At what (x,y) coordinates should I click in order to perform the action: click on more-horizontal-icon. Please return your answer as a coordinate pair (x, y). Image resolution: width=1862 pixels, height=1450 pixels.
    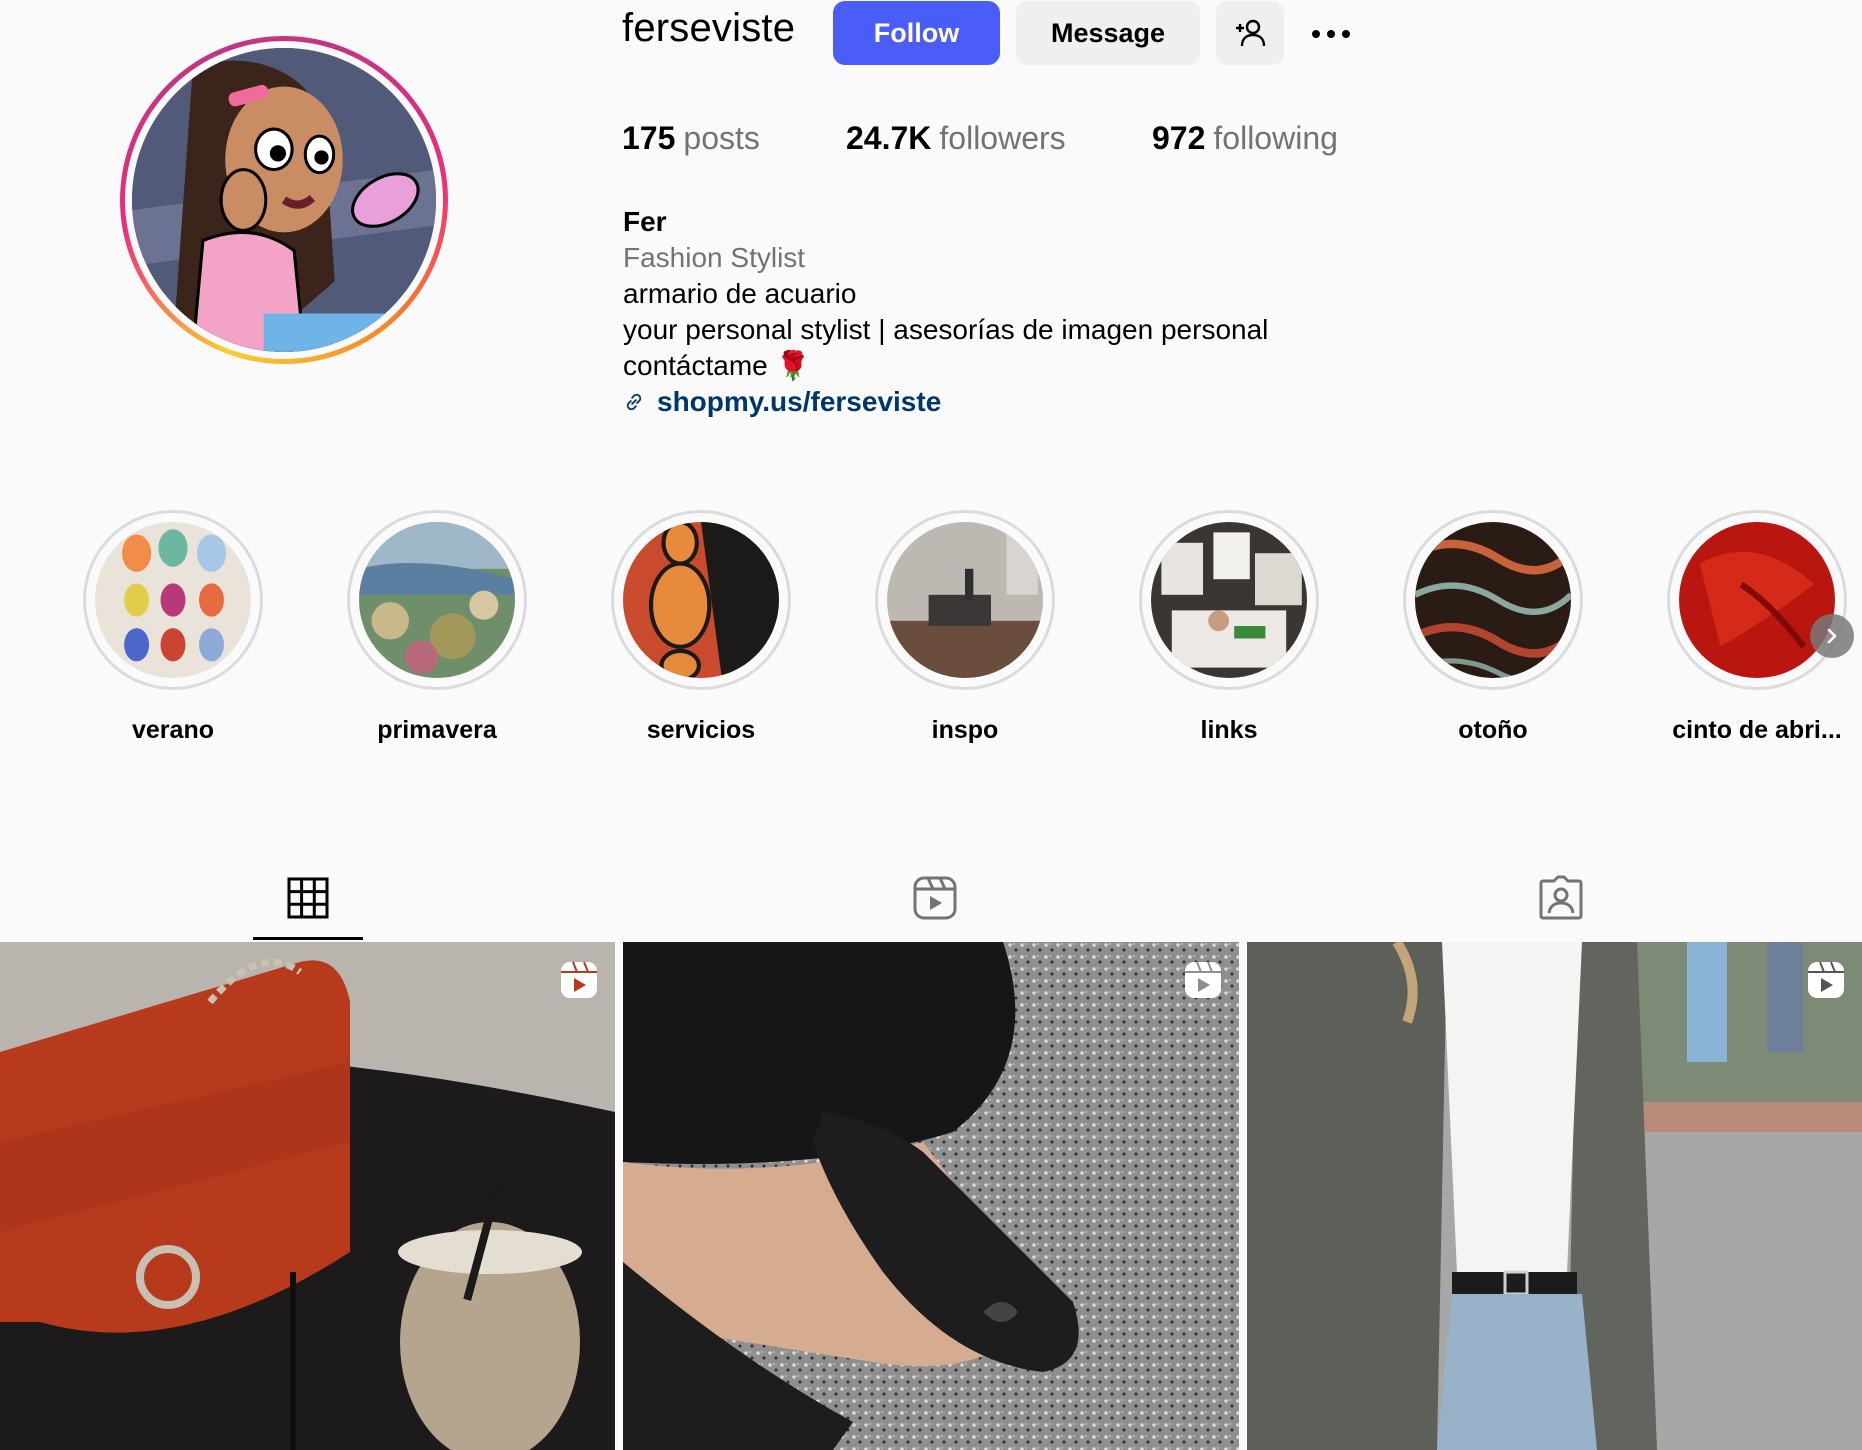
    Looking at the image, I should click on (1316, 34).